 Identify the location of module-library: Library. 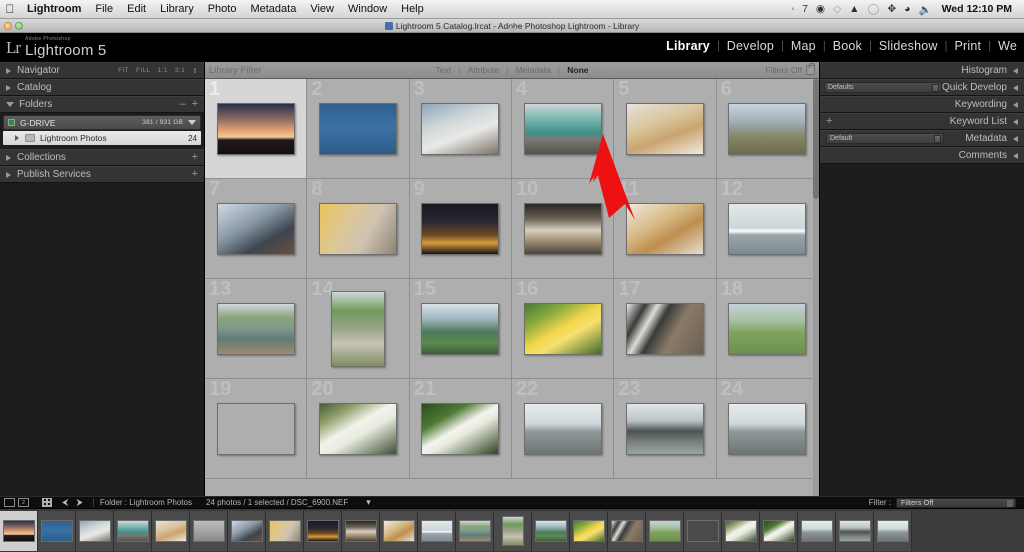
(688, 46).